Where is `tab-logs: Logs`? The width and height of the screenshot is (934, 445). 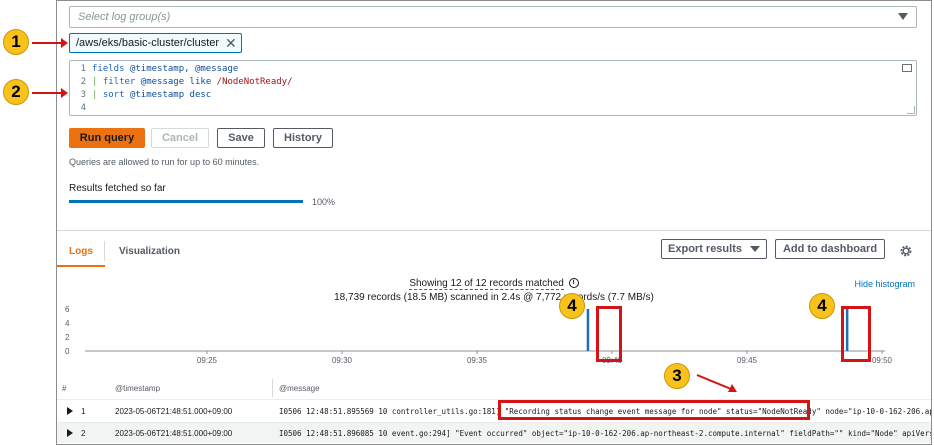 tab-logs: Logs is located at coordinates (81, 251).